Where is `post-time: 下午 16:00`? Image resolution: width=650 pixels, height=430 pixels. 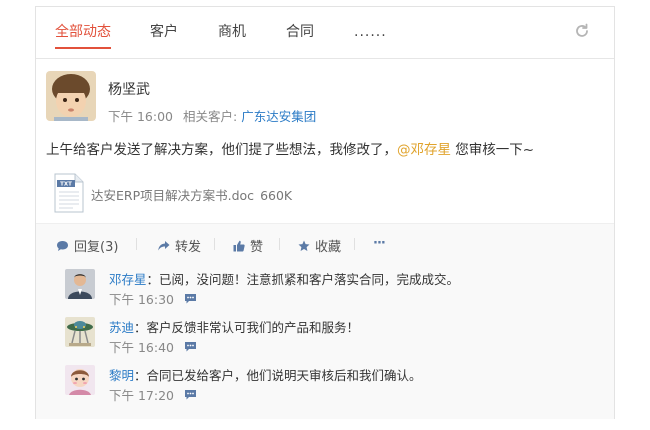
post-time: 下午 16:00 is located at coordinates (140, 116).